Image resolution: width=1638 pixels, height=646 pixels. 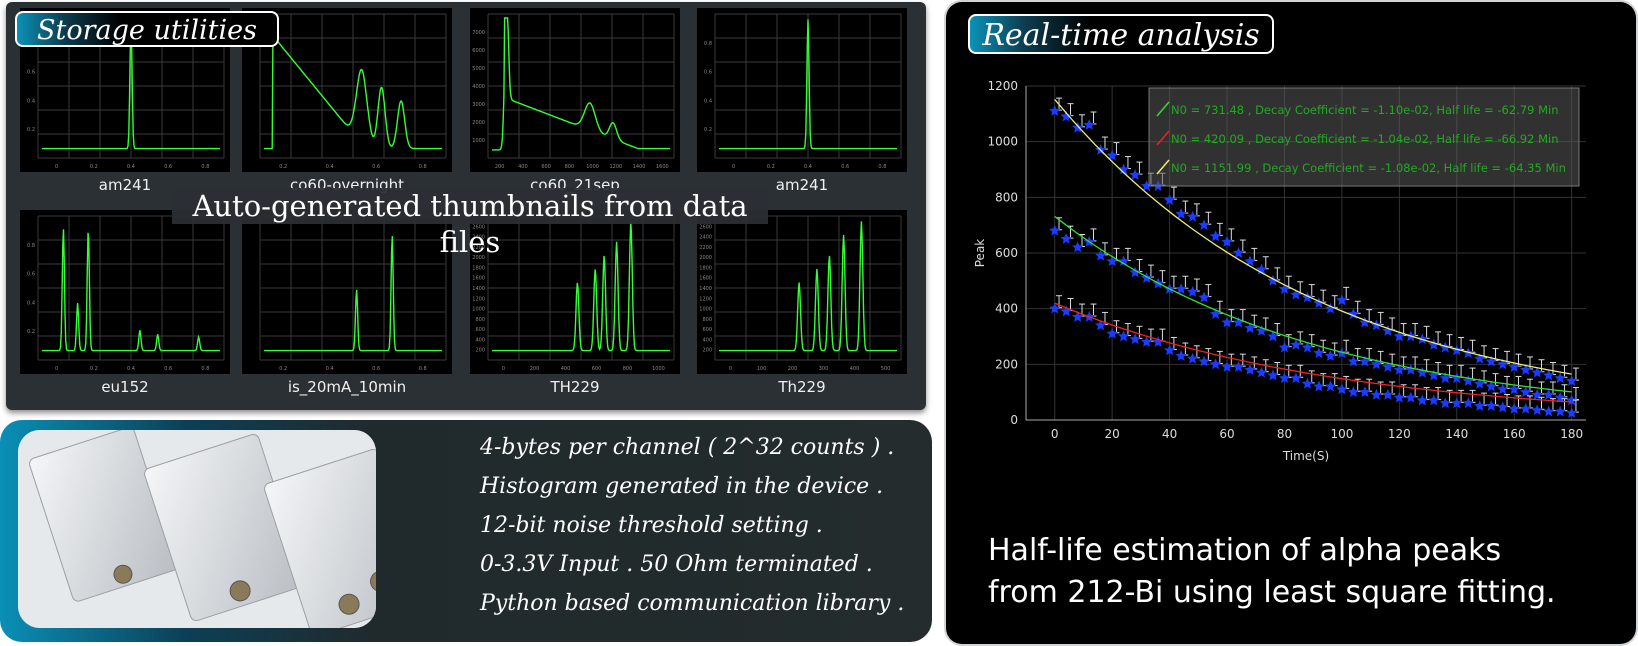 What do you see at coordinates (1002, 142) in the screenshot?
I see `y-tick-label: 1000` at bounding box center [1002, 142].